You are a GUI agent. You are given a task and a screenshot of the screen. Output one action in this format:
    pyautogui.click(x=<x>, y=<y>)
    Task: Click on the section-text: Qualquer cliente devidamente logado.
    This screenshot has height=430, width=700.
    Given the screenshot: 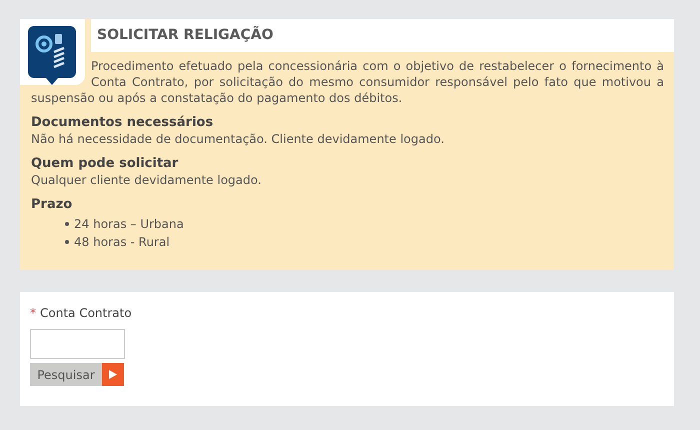 What is the action you would take?
    pyautogui.click(x=146, y=180)
    